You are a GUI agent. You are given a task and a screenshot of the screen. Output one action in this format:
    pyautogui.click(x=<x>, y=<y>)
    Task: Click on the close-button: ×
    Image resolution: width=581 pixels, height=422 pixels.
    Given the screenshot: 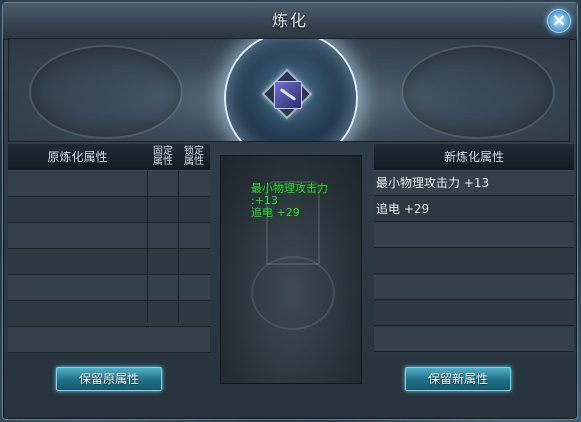 What is the action you would take?
    pyautogui.click(x=559, y=21)
    